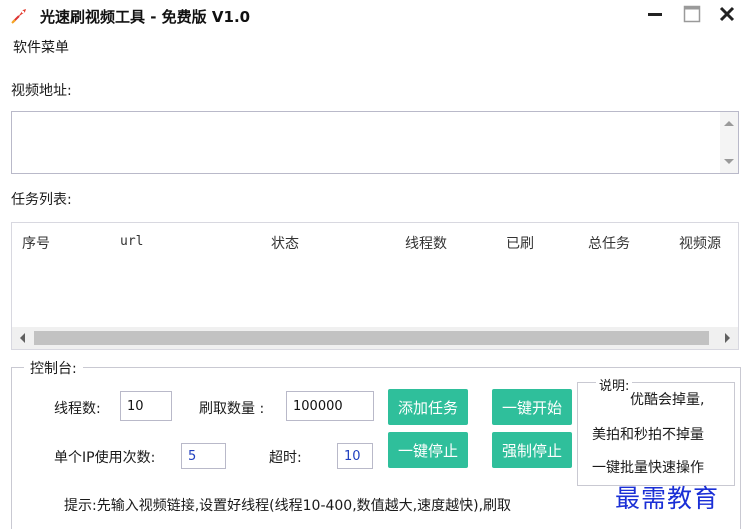  Describe the element at coordinates (532, 450) in the screenshot. I see `force-stop-button: 强制停止` at that location.